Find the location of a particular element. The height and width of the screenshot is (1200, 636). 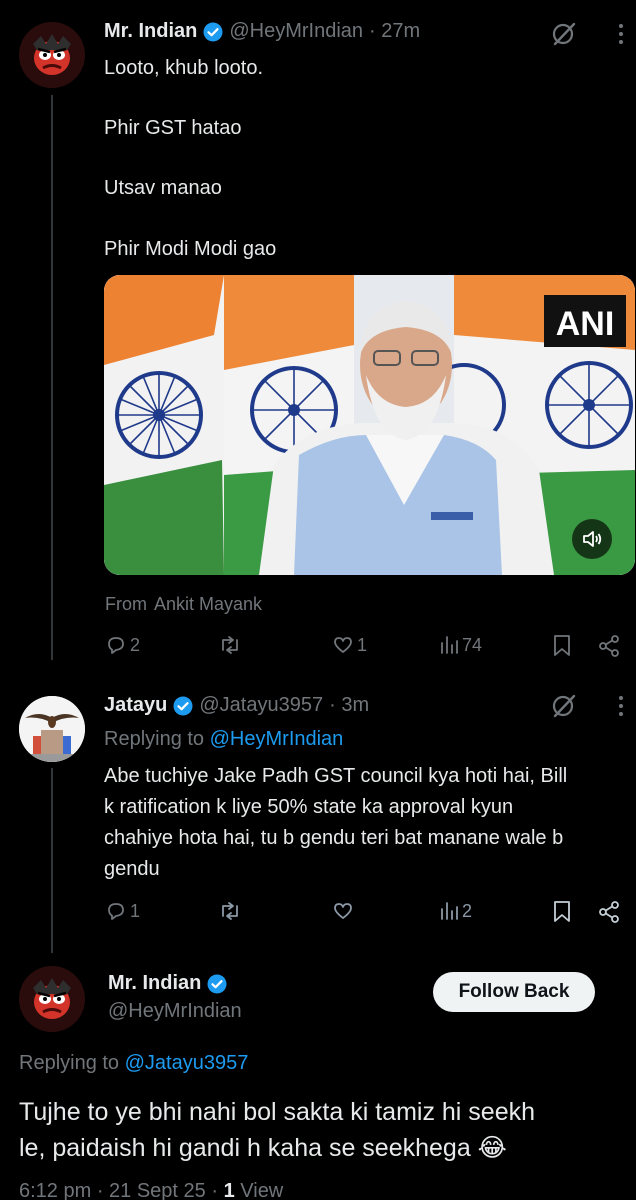

tweet2-header: Jatayu @Jatayu3957 · 3m is located at coordinates (236, 705).